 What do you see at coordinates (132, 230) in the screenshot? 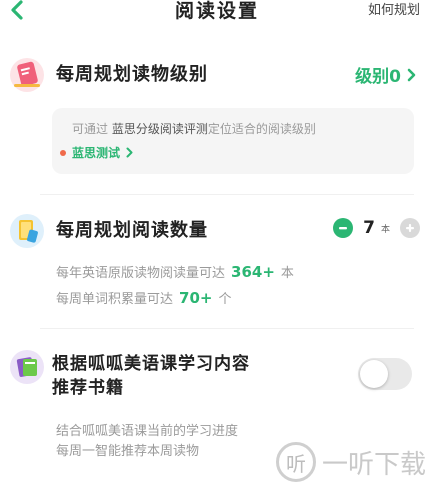
I see `section-title-reading-quantity: 每周规划阅读数量` at bounding box center [132, 230].